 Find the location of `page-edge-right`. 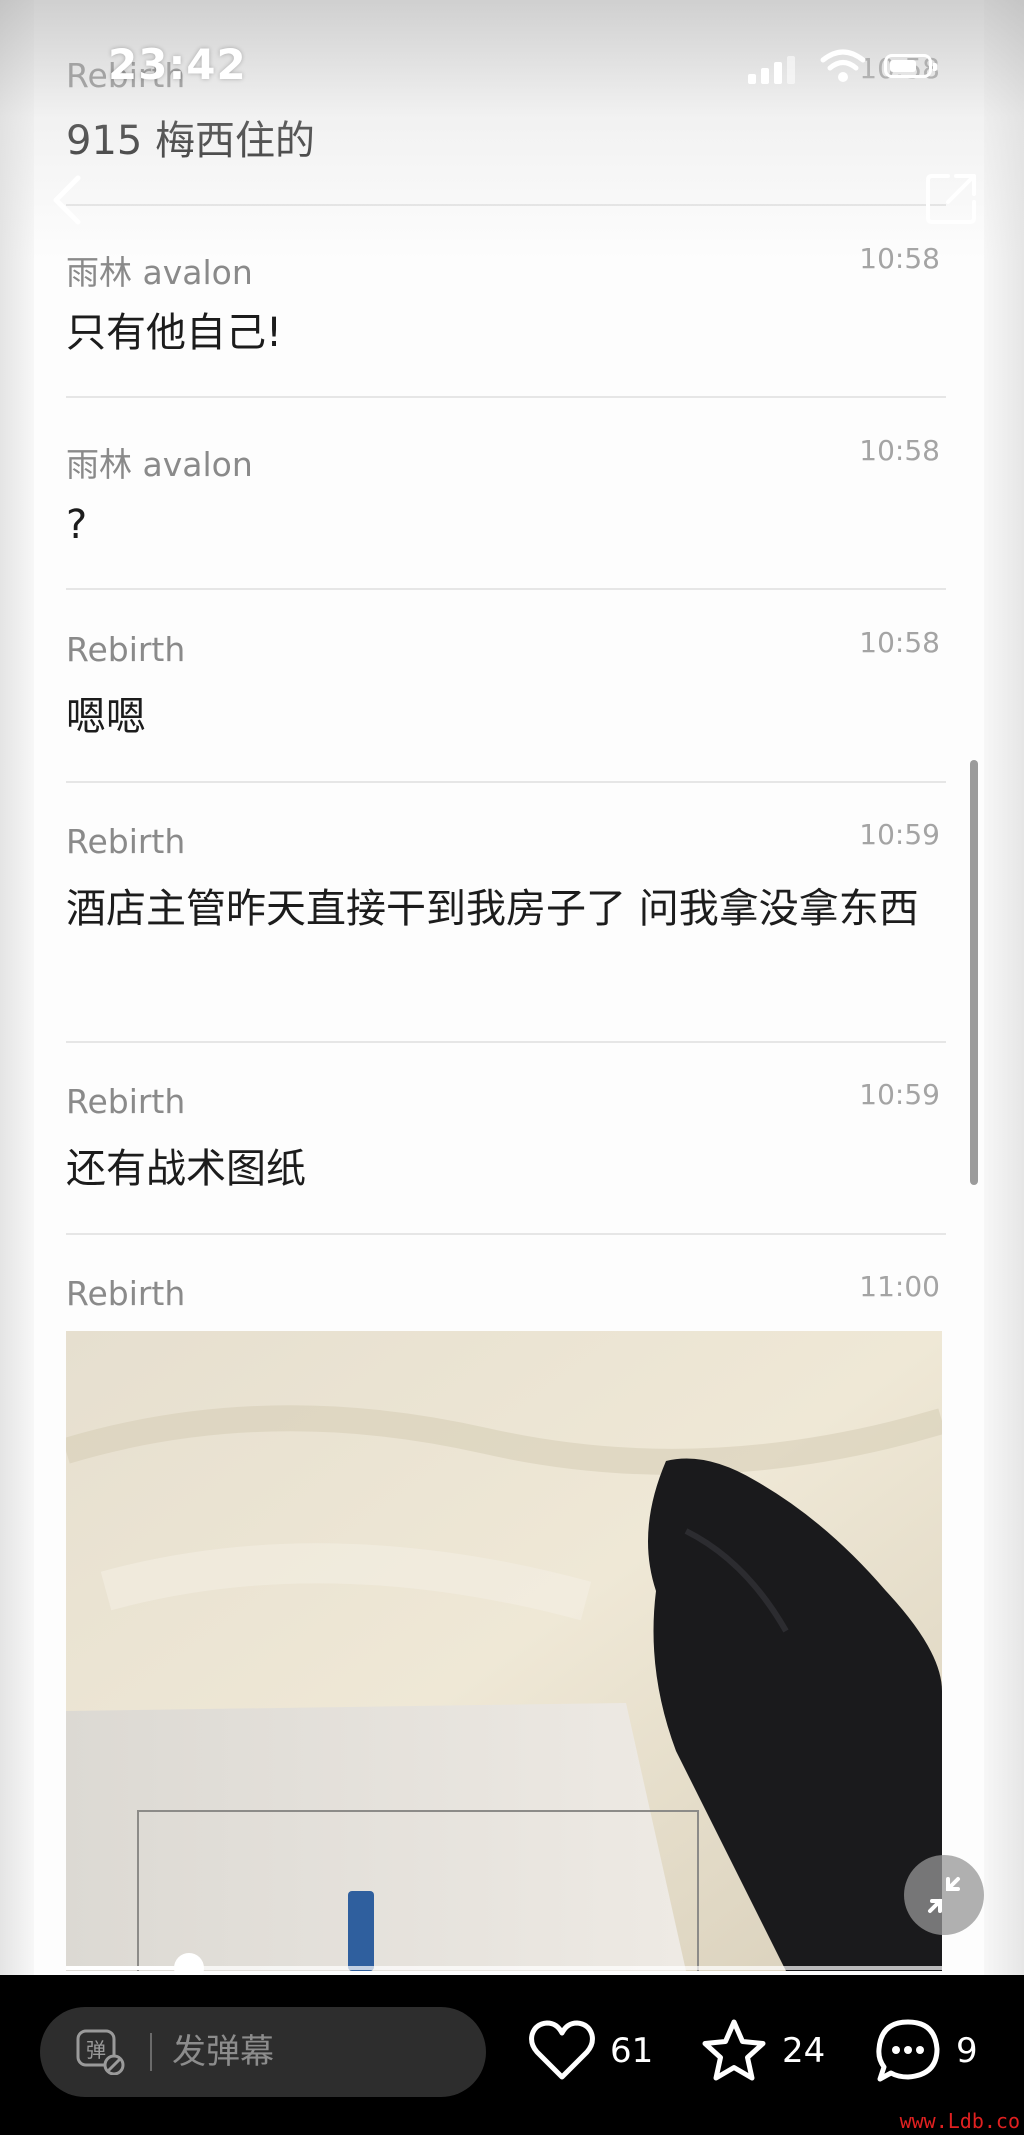

page-edge-right is located at coordinates (1004, 987).